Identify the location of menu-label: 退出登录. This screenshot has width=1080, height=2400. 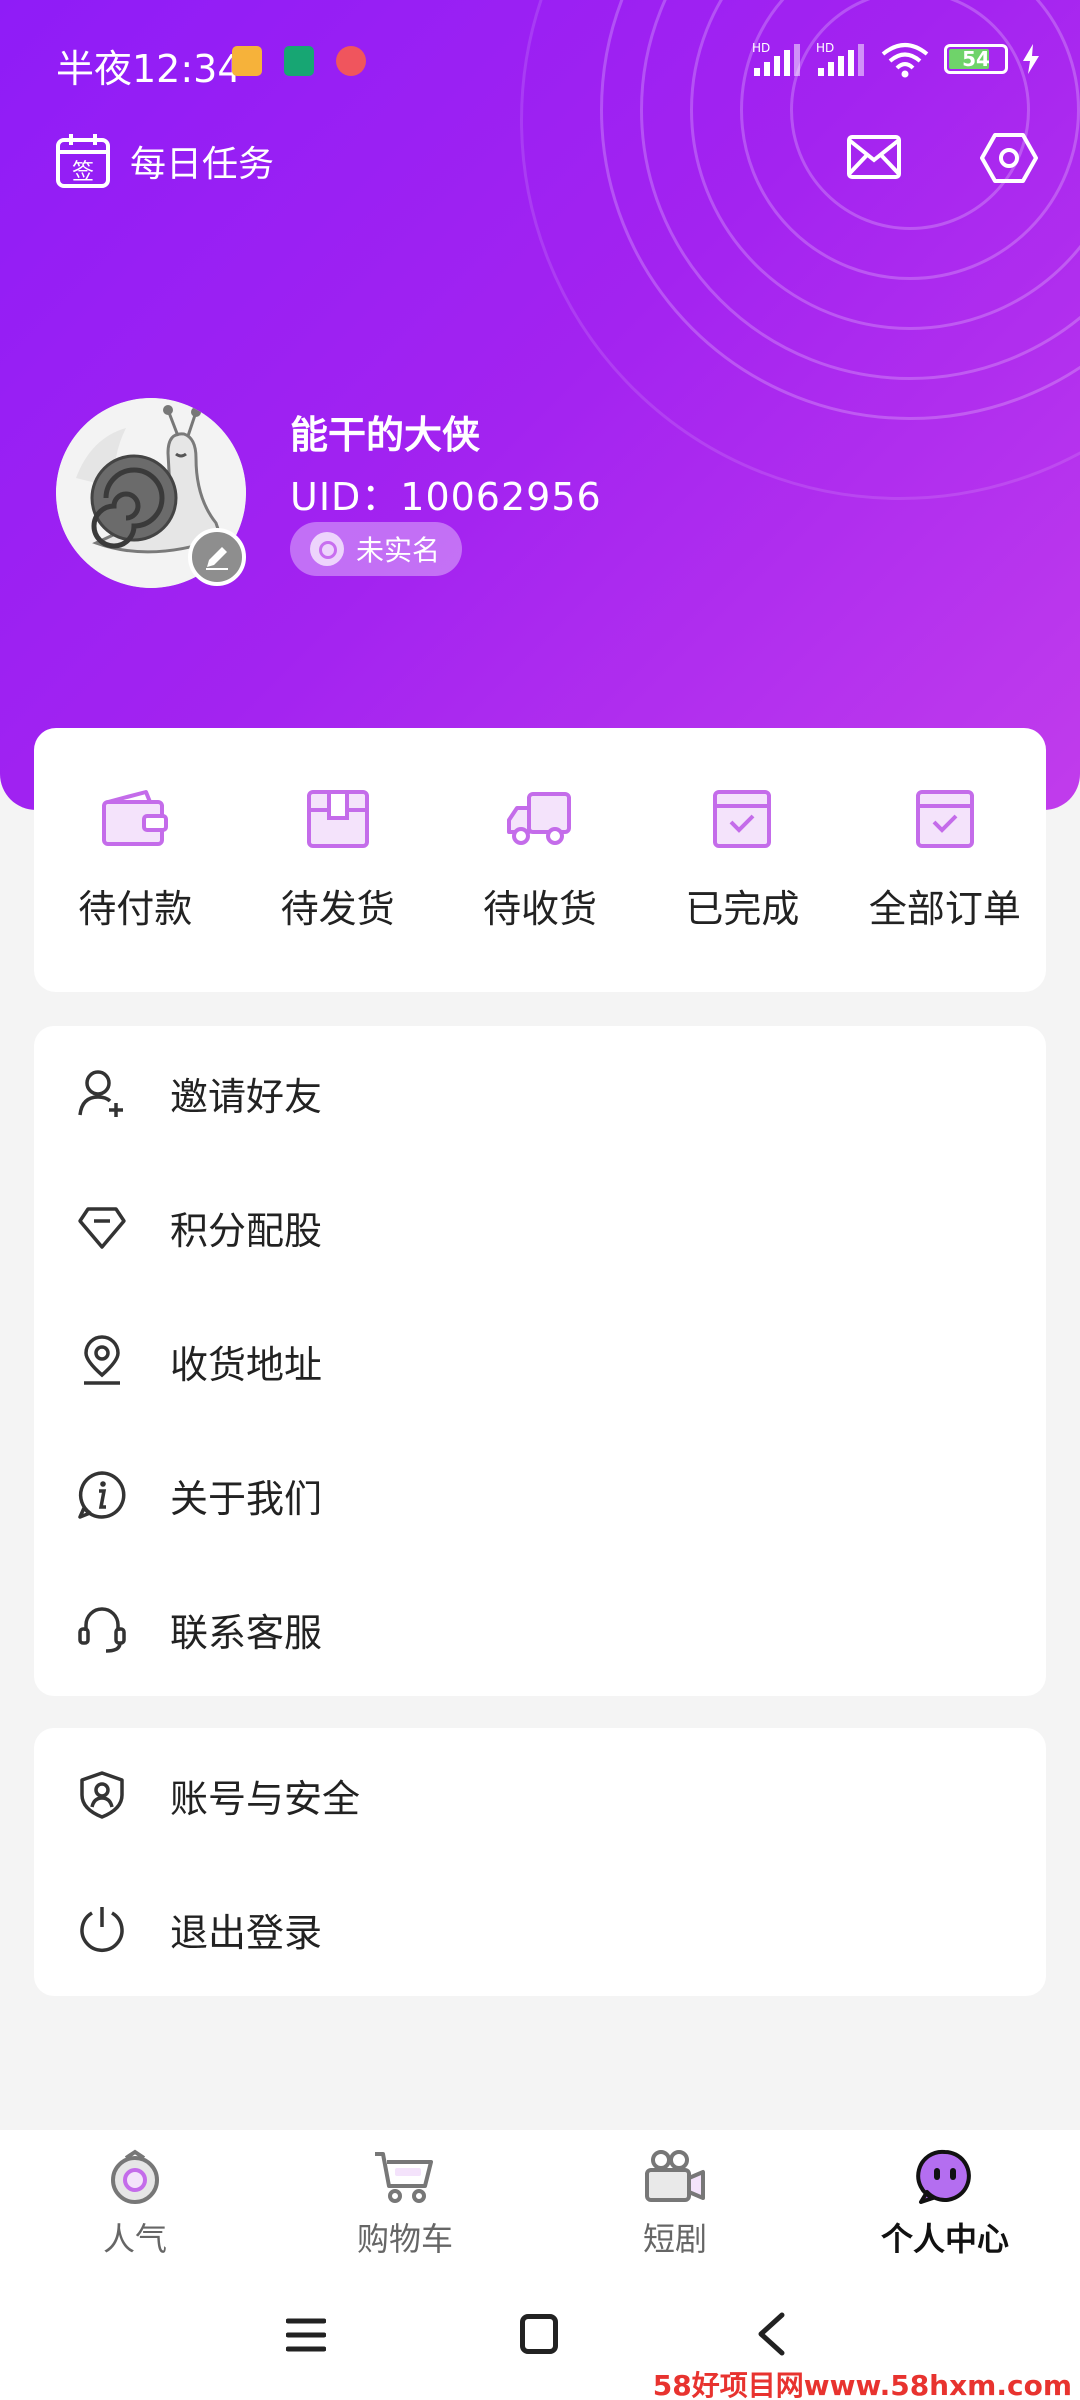
(246, 1932).